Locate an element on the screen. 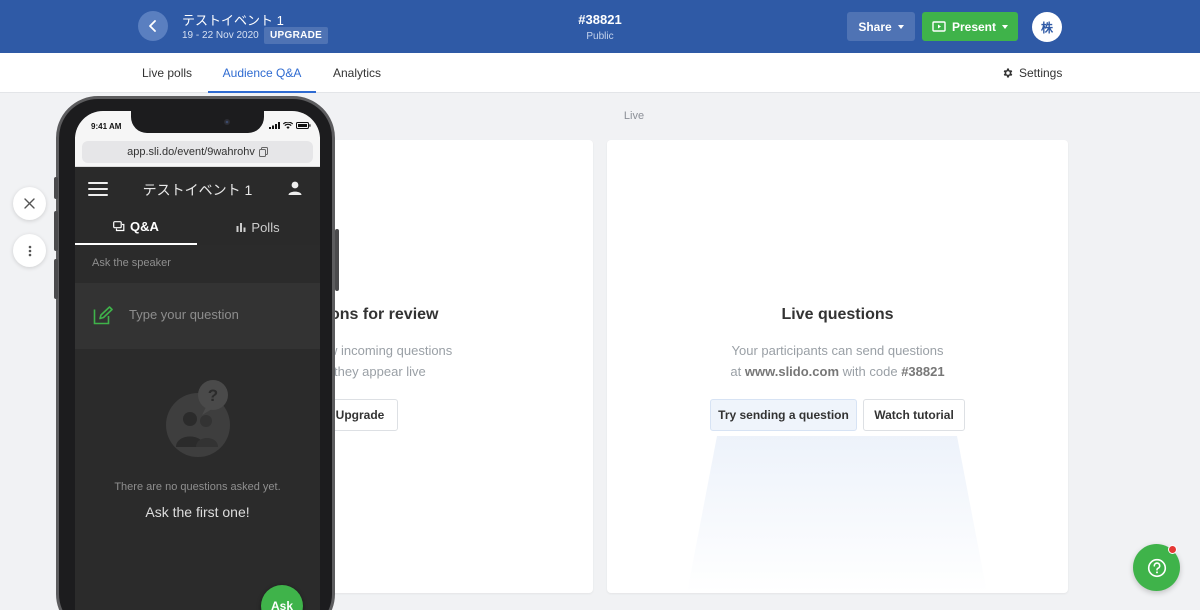 This screenshot has height=610, width=1200. share-button: Share is located at coordinates (881, 26).